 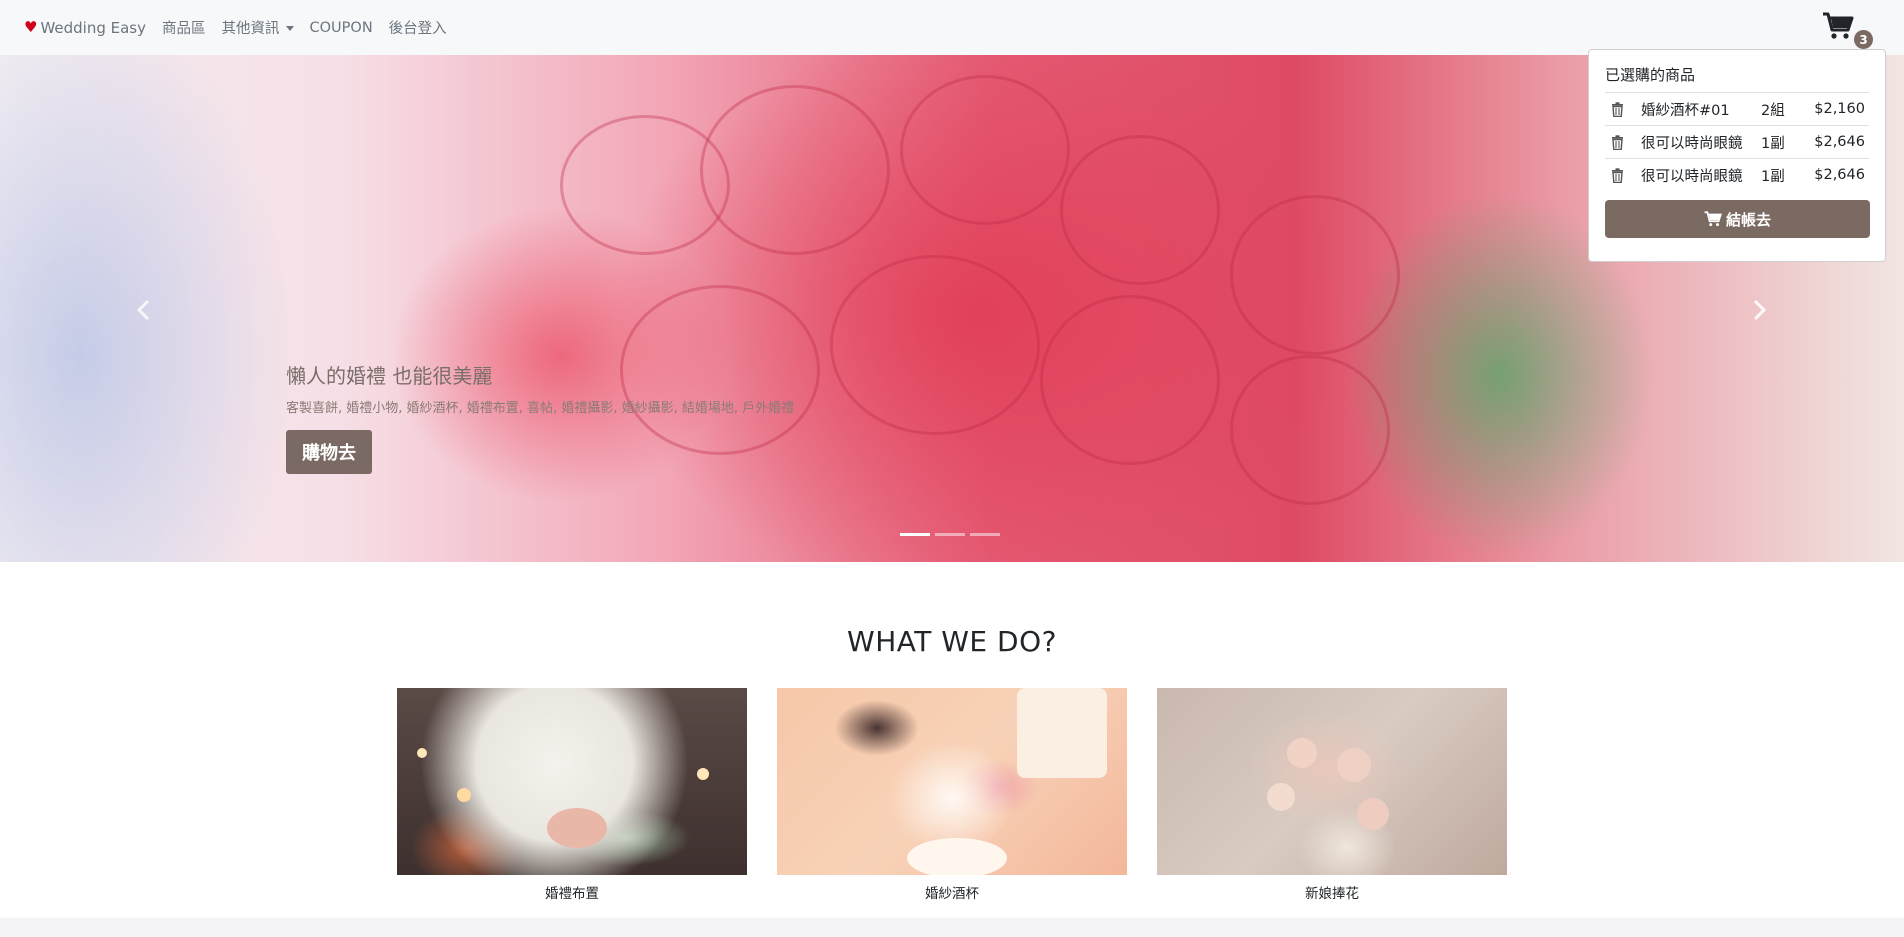 I want to click on service-card-bouquet: 新娘捧花, so click(x=1332, y=795).